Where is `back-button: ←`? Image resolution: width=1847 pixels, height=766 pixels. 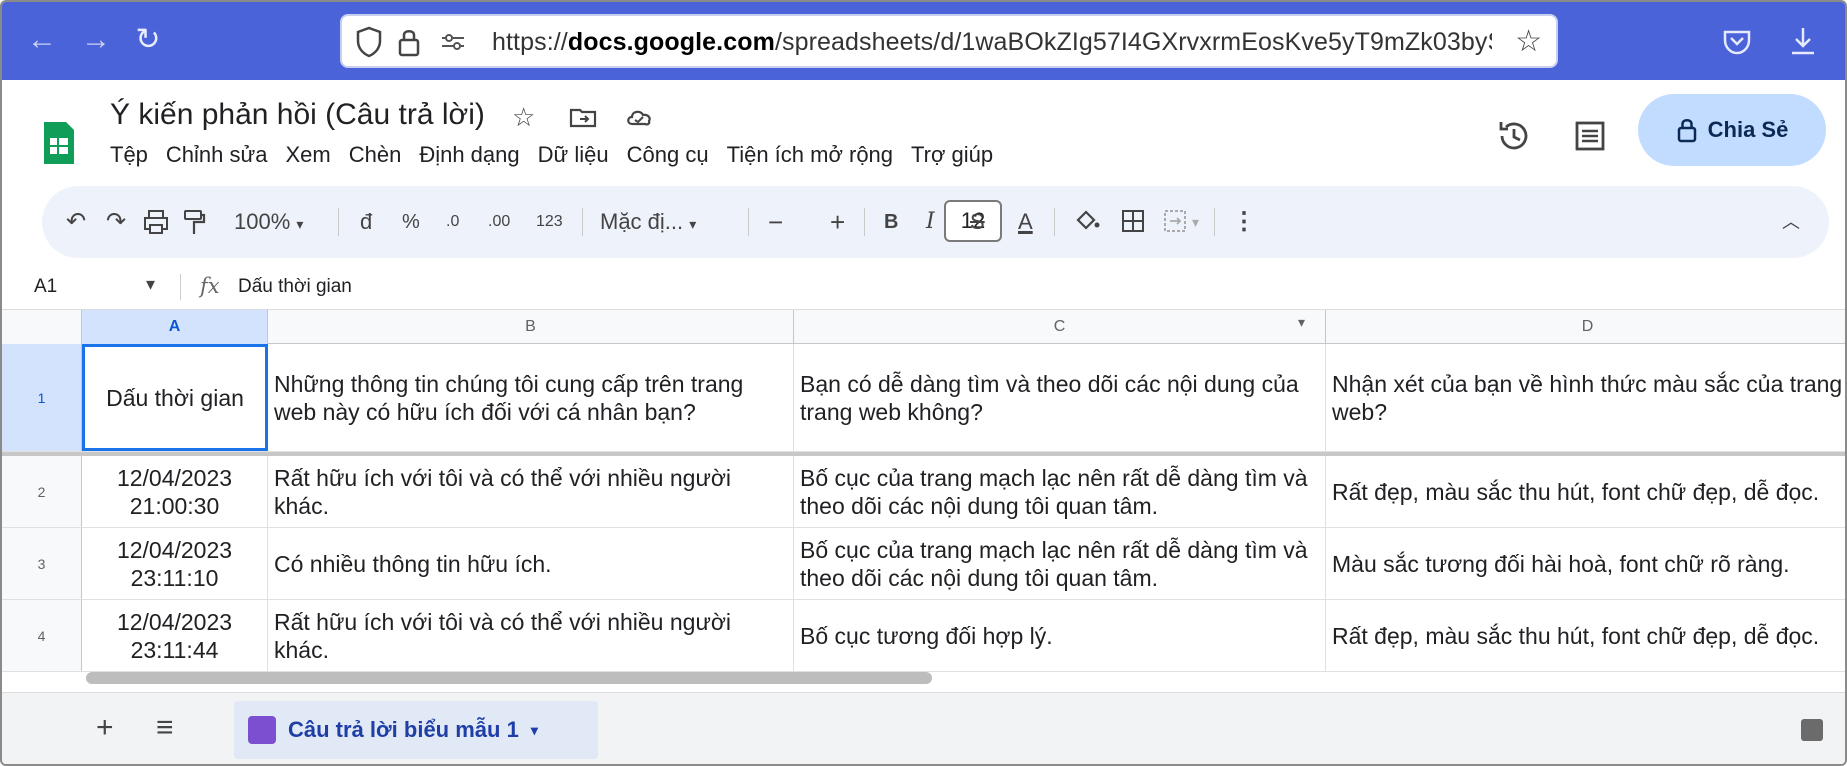 back-button: ← is located at coordinates (42, 40).